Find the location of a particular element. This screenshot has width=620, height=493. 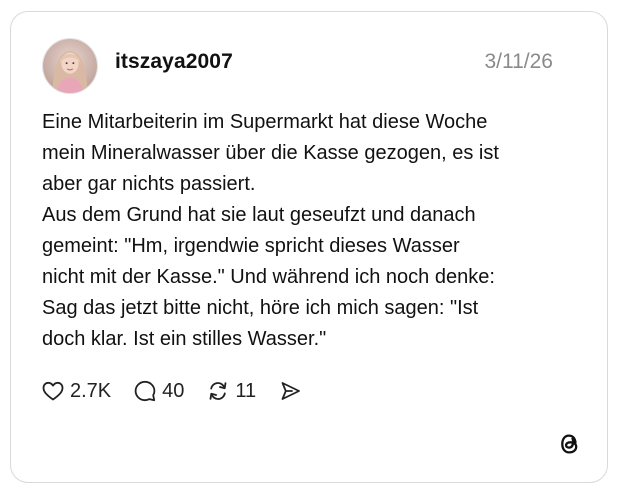

comment-button: 40 is located at coordinates (158, 391).